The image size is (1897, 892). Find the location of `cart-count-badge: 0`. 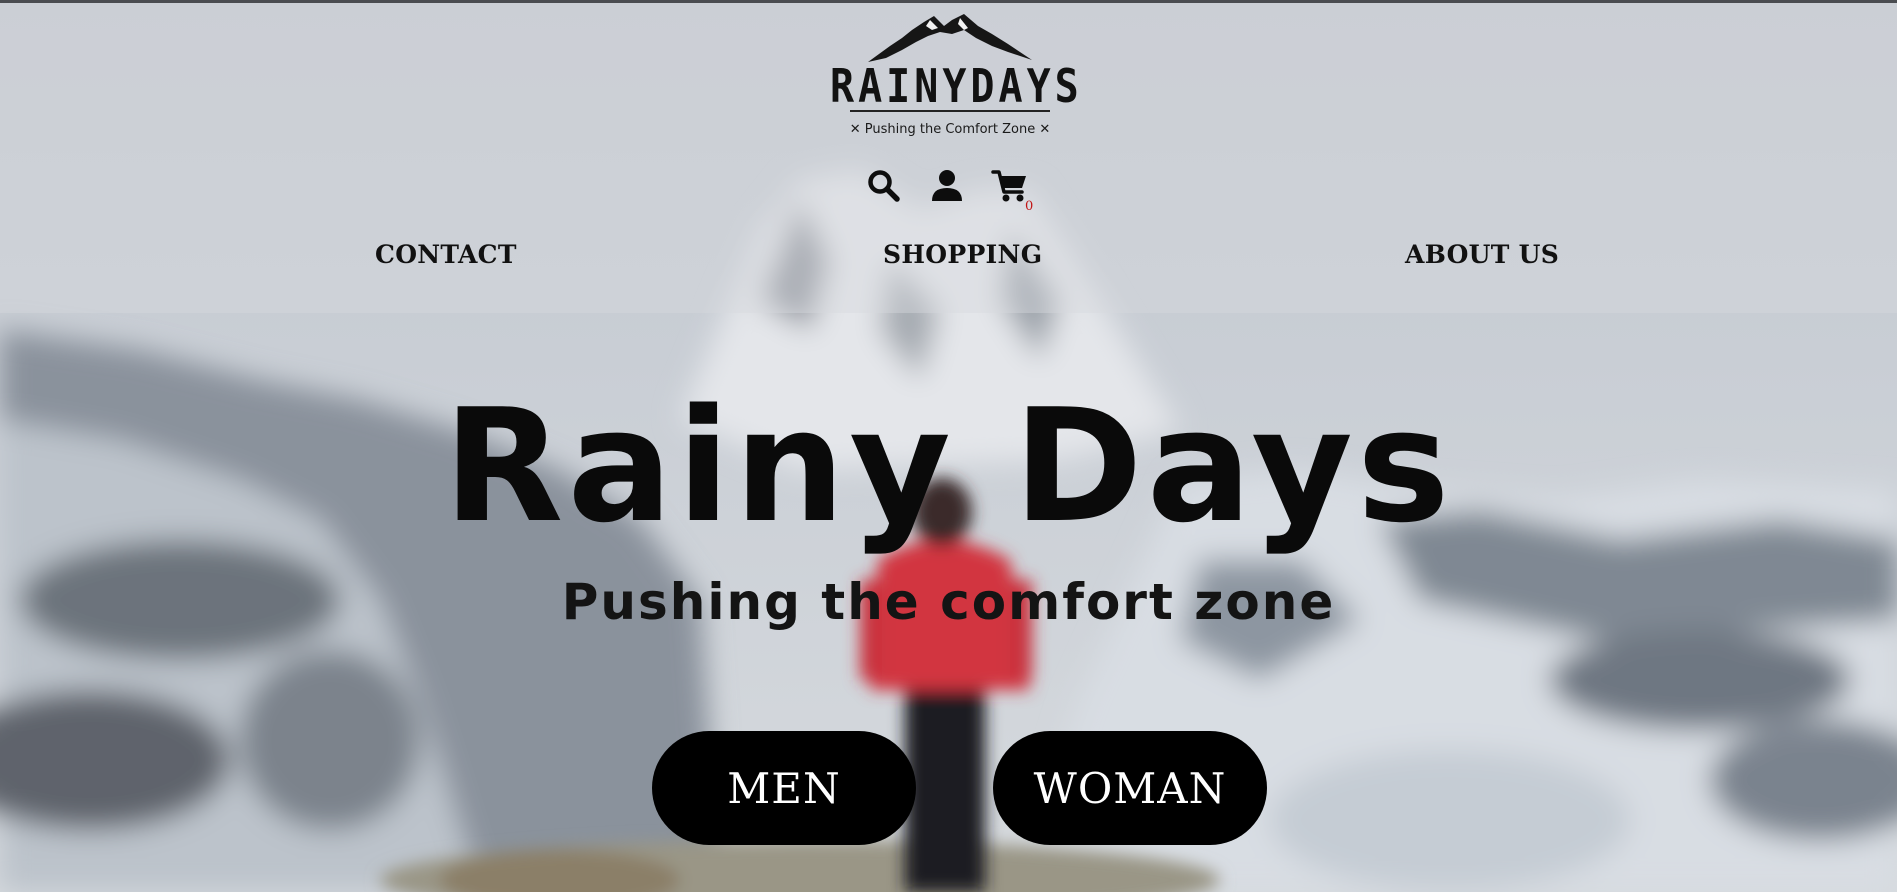

cart-count-badge: 0 is located at coordinates (1029, 206).